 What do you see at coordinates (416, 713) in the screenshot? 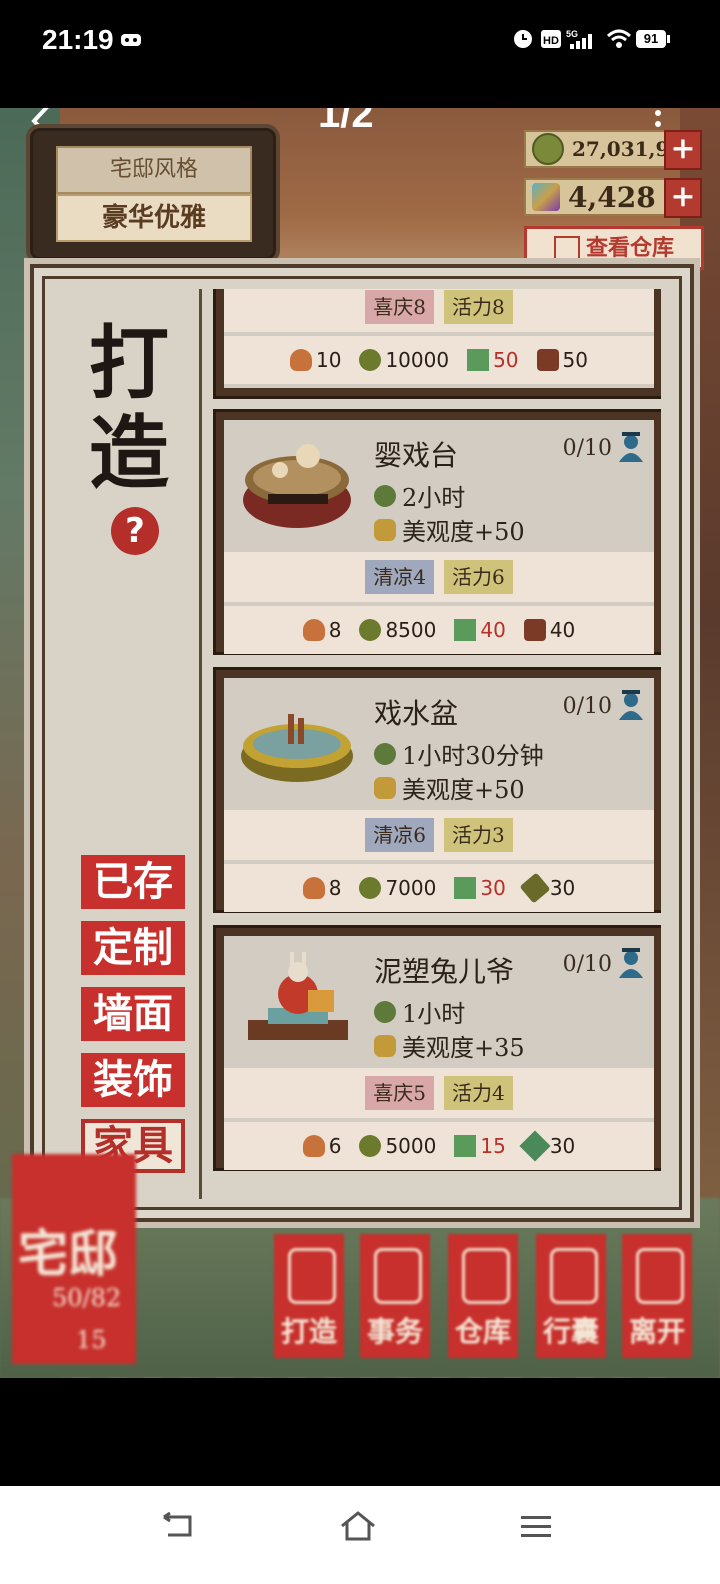
I see `item-name: 戏水盆` at bounding box center [416, 713].